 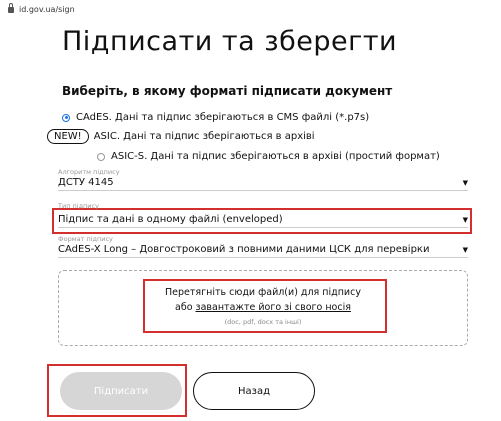 What do you see at coordinates (101, 156) in the screenshot?
I see `radio-unselected-icon` at bounding box center [101, 156].